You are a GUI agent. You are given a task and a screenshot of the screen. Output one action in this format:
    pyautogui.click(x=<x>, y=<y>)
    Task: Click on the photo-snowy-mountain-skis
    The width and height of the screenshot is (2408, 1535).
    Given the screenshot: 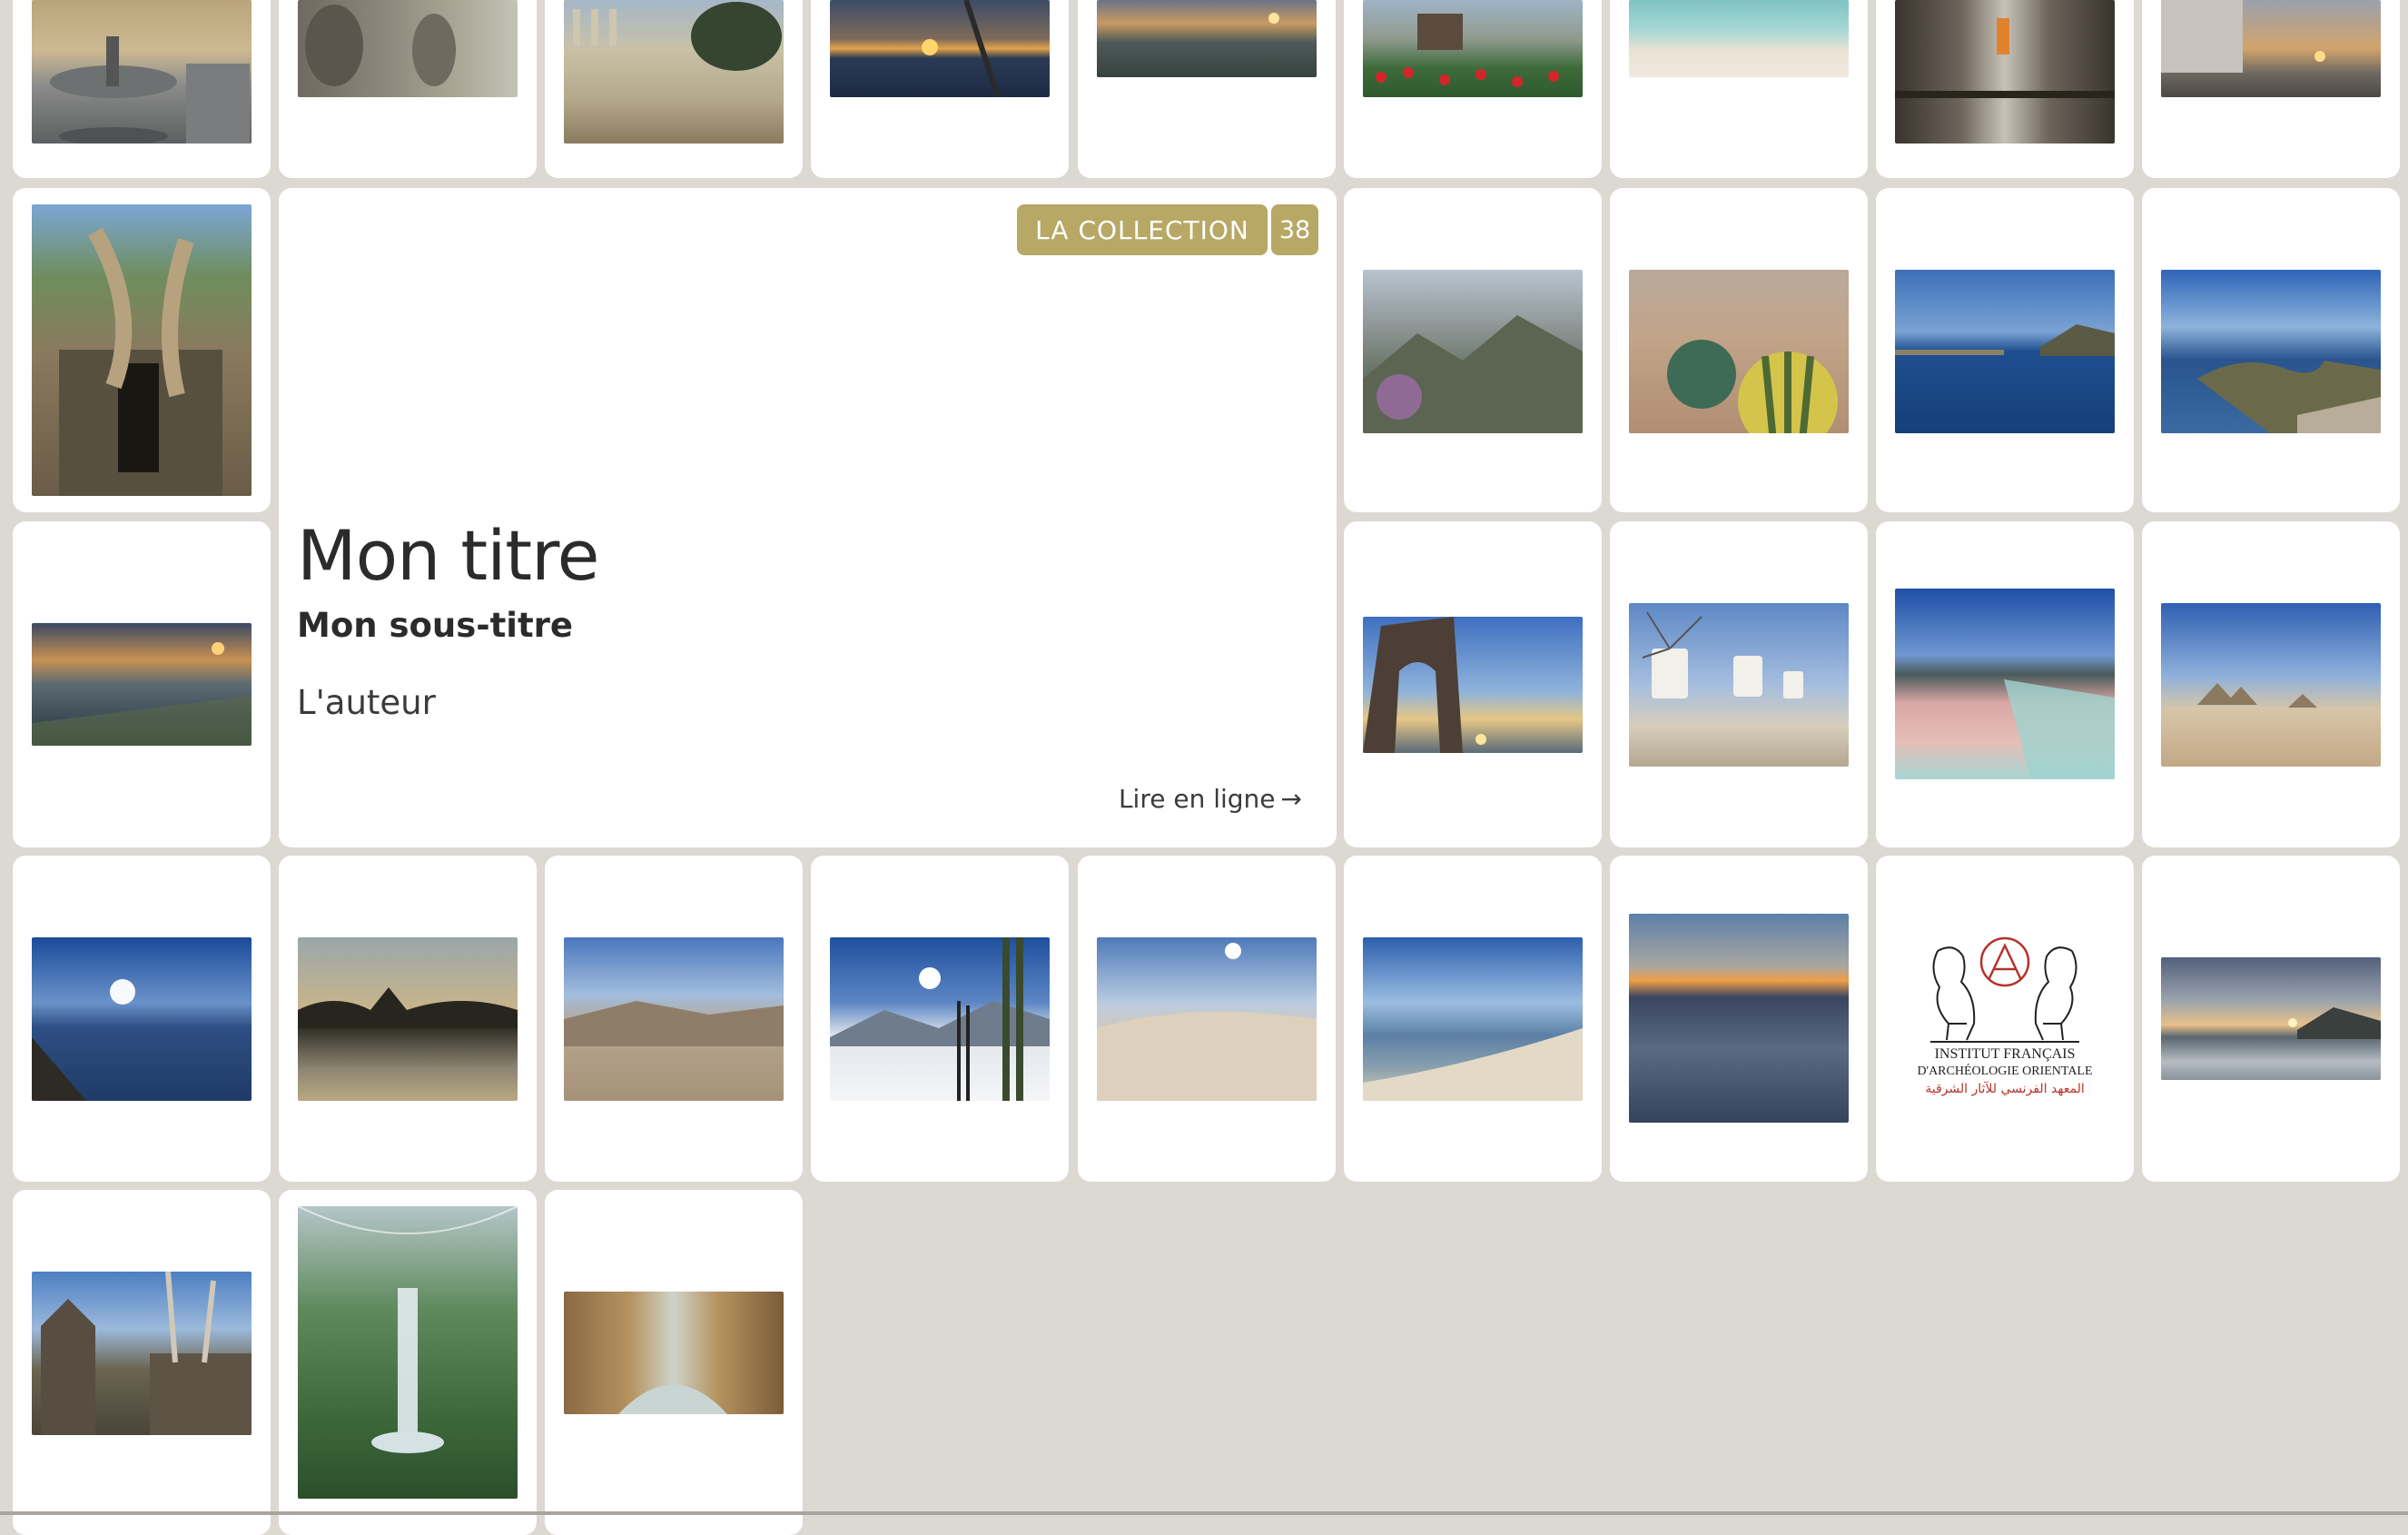 What is the action you would take?
    pyautogui.click(x=940, y=1019)
    